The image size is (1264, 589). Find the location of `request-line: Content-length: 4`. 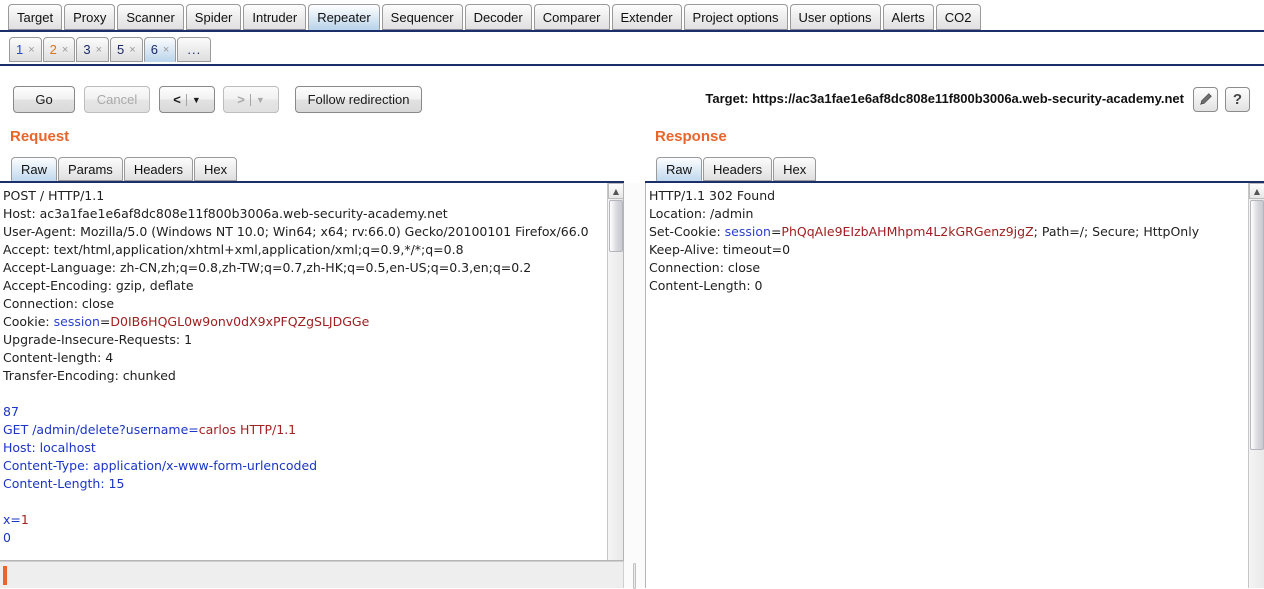

request-line: Content-length: 4 is located at coordinates (304, 358).